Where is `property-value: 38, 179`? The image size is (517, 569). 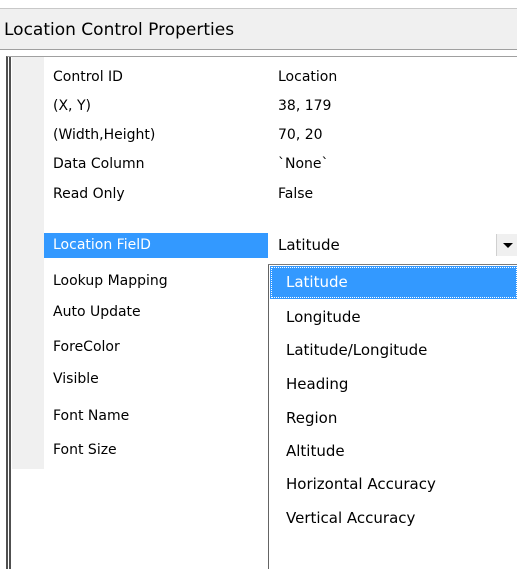
property-value: 38, 179 is located at coordinates (395, 106).